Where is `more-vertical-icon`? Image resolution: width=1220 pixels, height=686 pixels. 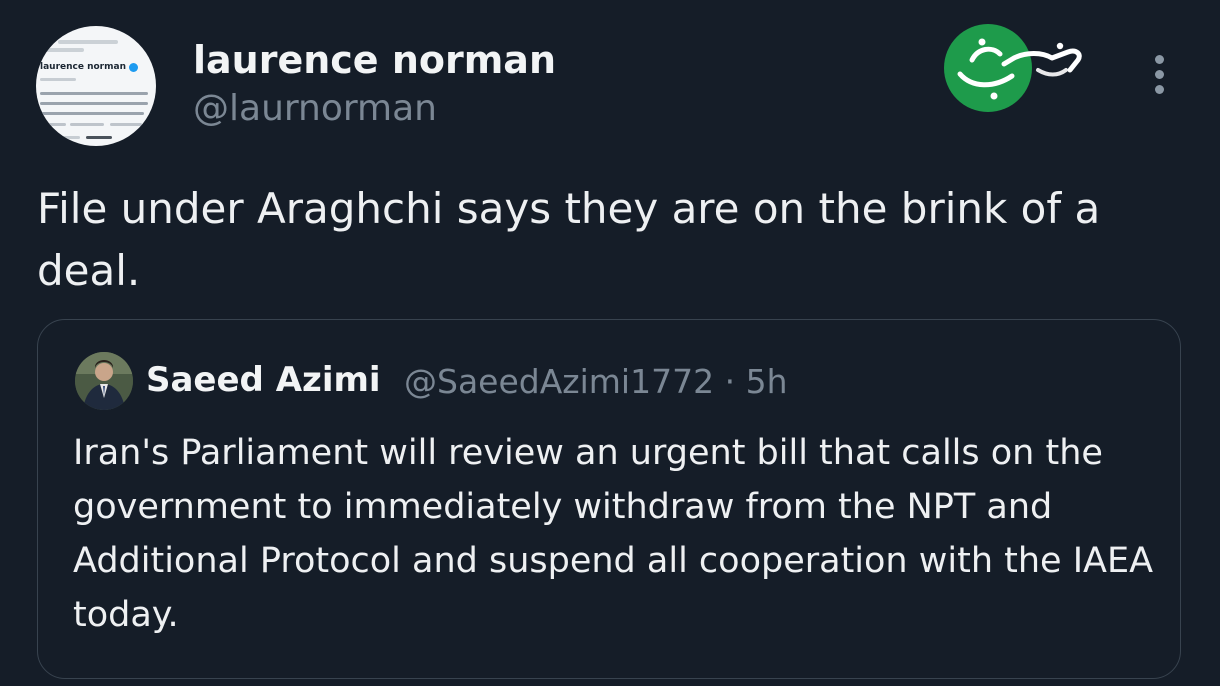
more-vertical-icon is located at coordinates (1159, 77).